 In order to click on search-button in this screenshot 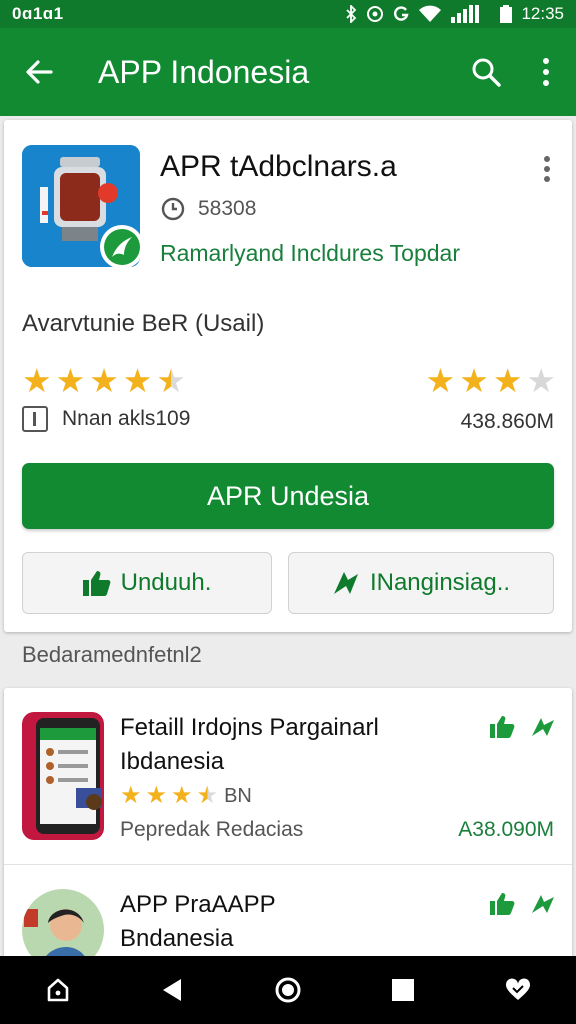, I will do `click(486, 72)`.